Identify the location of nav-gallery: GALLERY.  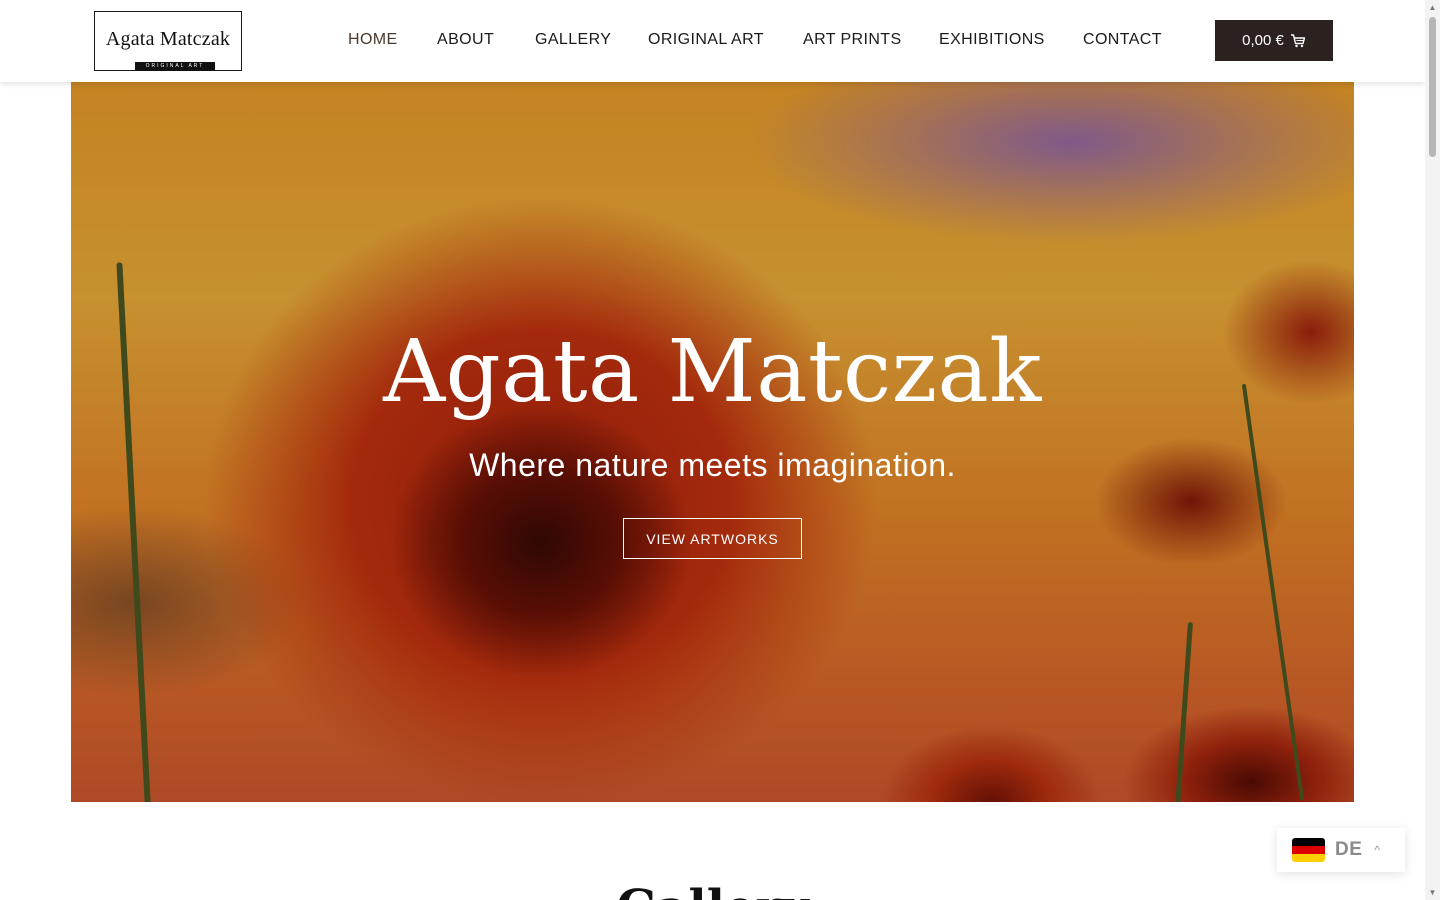
(573, 40).